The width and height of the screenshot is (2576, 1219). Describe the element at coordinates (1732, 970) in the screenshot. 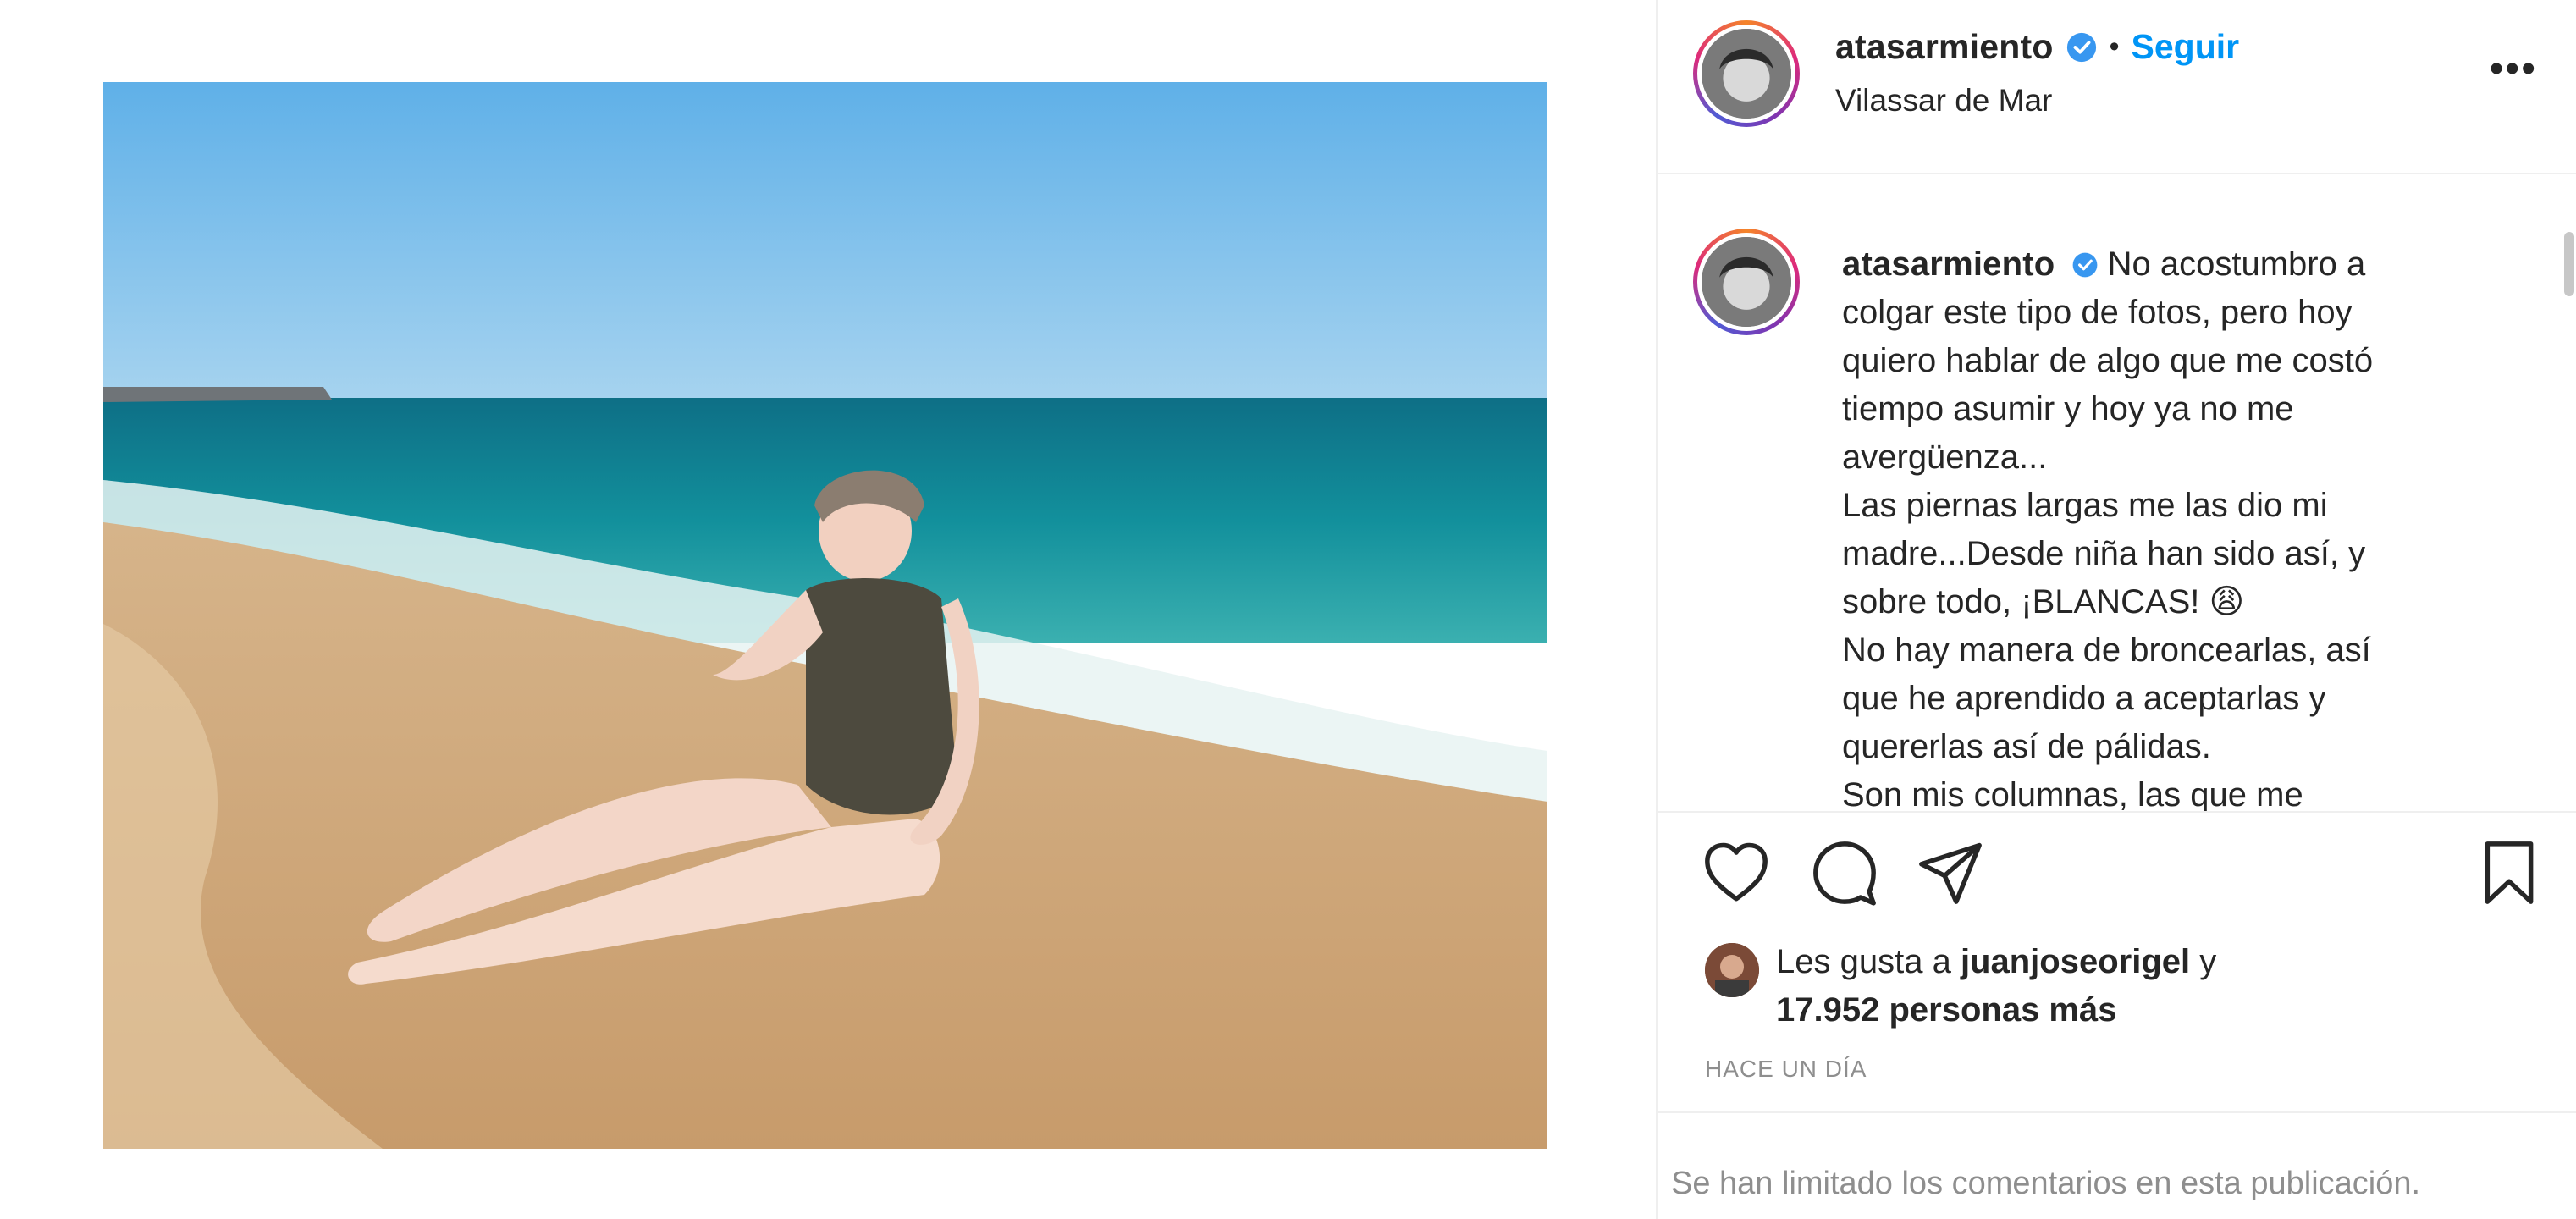

I see `liker-avatar` at that location.